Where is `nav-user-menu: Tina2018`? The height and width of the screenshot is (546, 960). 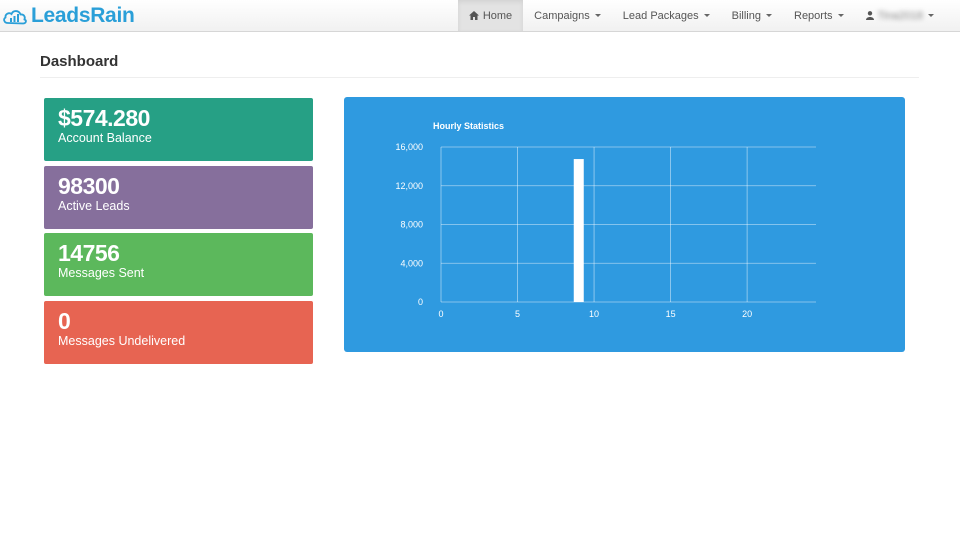
nav-user-menu: Tina2018 is located at coordinates (907, 15).